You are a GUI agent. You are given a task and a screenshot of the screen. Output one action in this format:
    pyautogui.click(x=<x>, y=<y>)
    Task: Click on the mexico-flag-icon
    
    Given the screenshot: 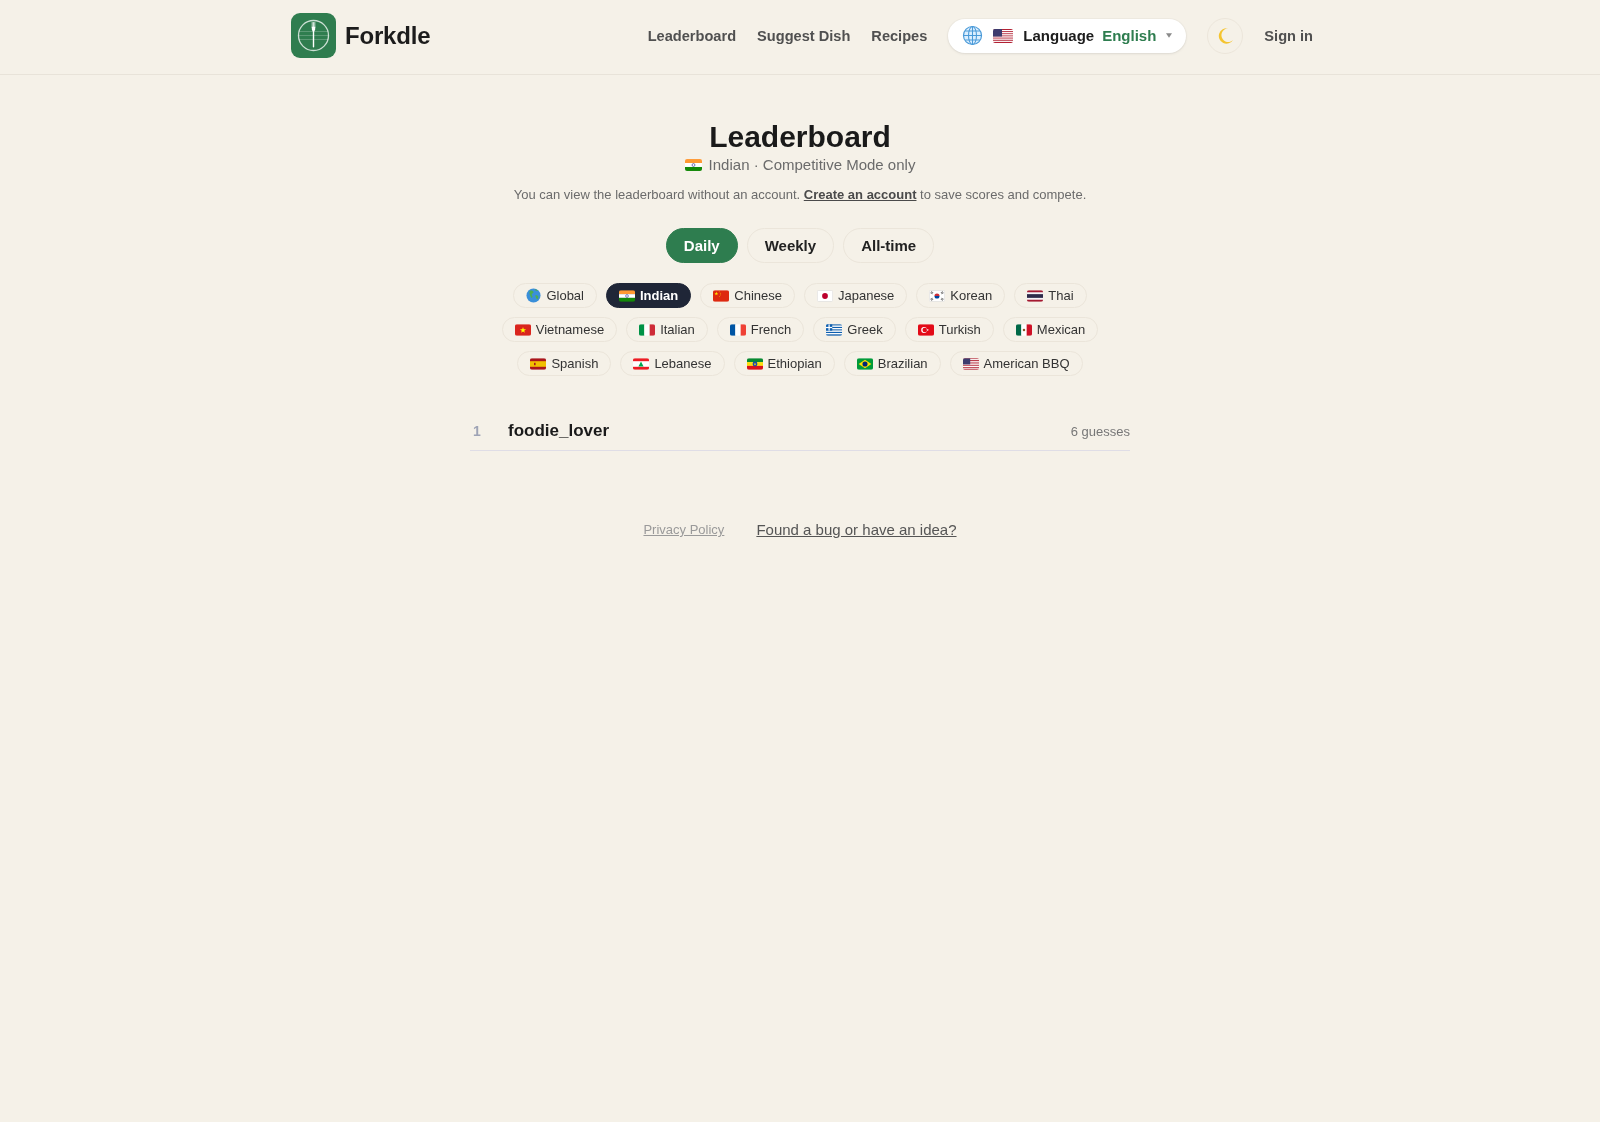 What is the action you would take?
    pyautogui.click(x=1023, y=329)
    